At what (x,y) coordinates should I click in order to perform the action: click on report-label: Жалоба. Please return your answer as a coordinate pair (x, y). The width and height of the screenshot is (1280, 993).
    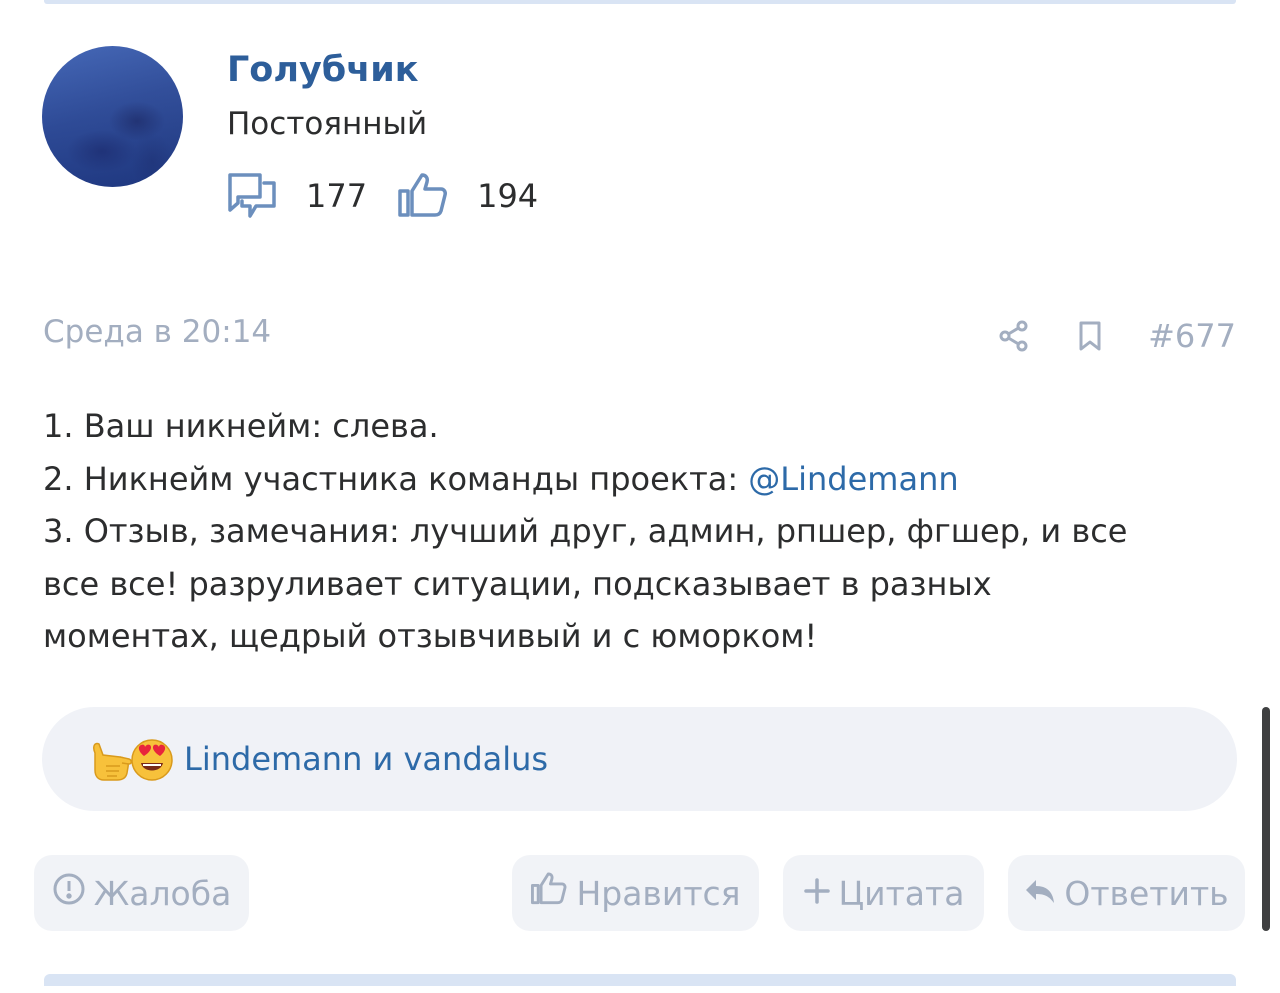
    Looking at the image, I should click on (162, 893).